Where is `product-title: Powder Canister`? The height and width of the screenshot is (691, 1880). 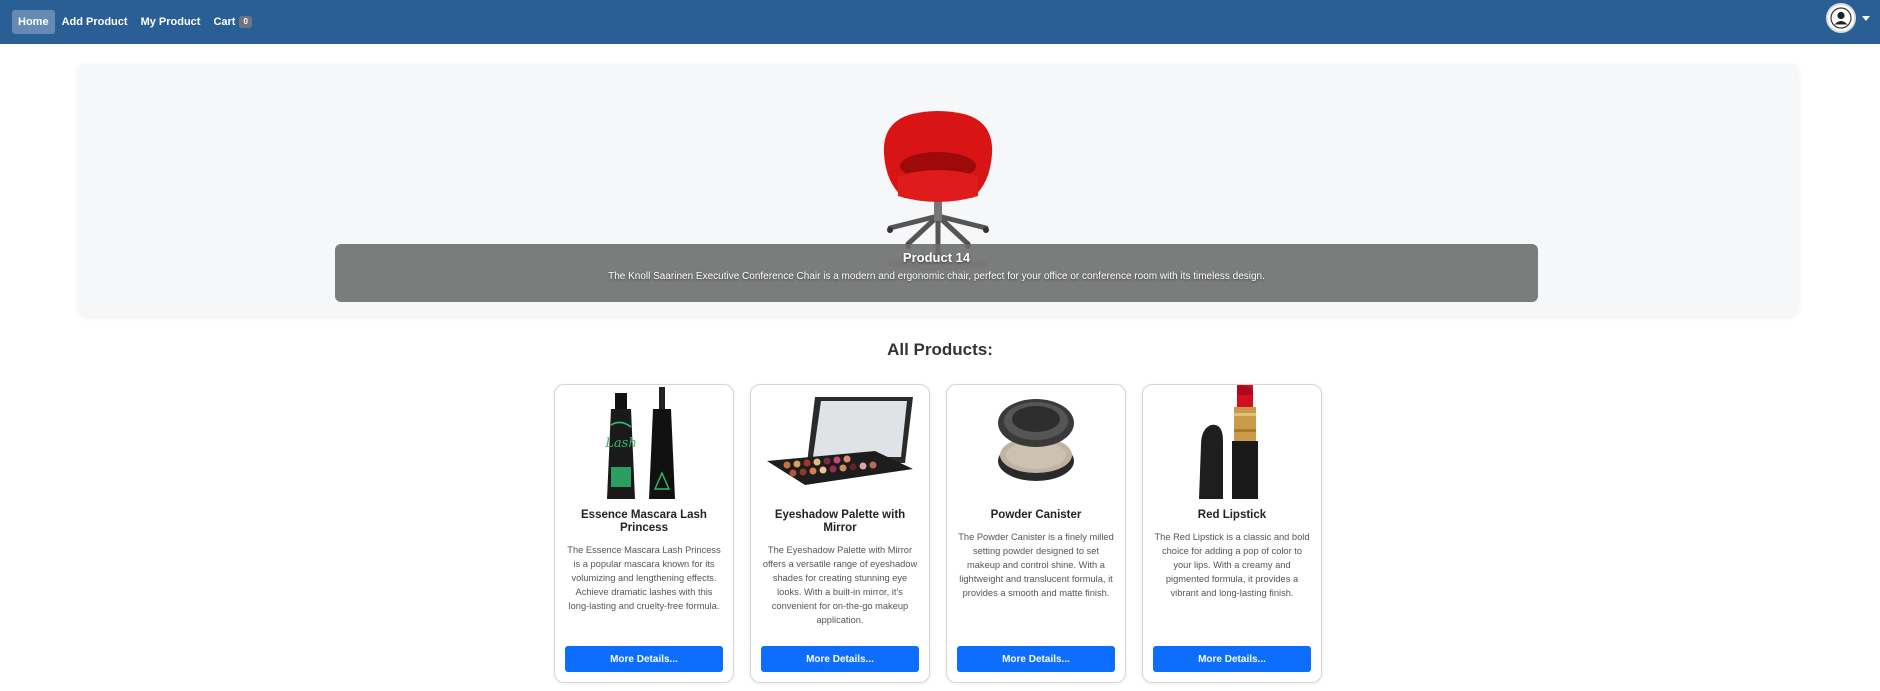 product-title: Powder Canister is located at coordinates (1036, 515).